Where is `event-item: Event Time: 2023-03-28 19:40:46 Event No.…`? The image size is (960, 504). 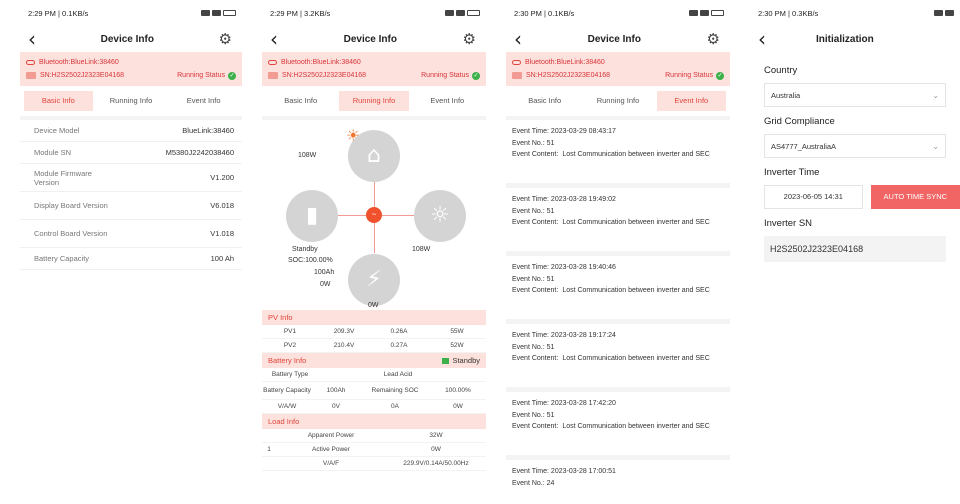 event-item: Event Time: 2023-03-28 19:40:46 Event No.… is located at coordinates (618, 290).